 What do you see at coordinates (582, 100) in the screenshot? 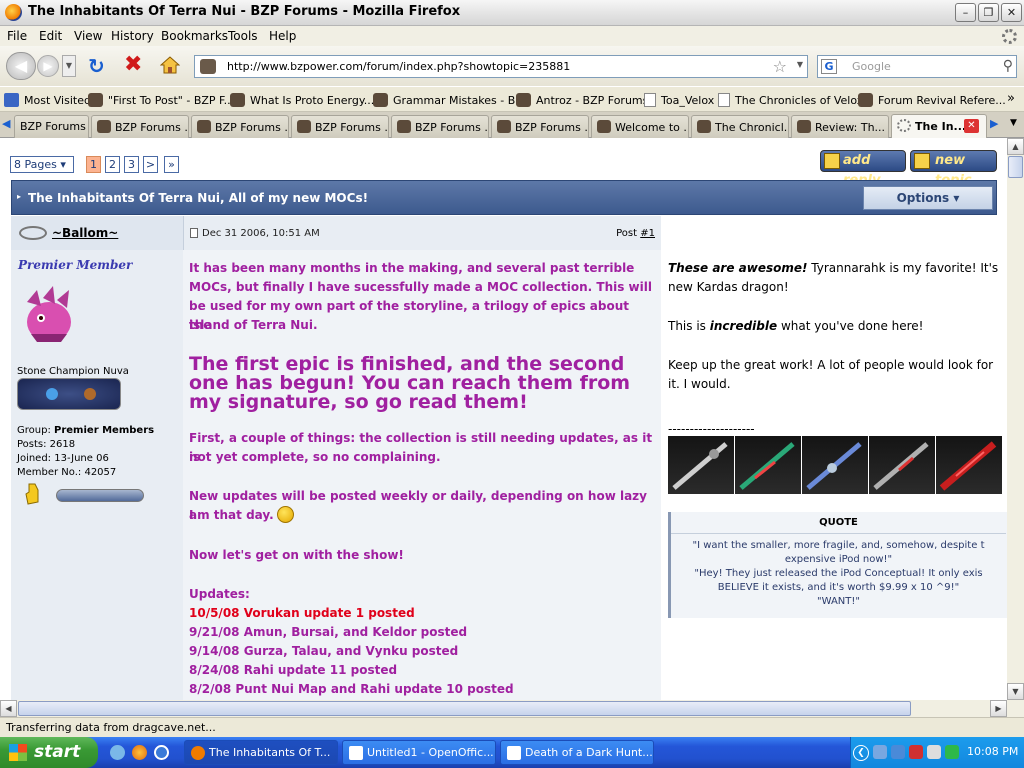
I see `bookmark-item: Antroz - BZP Forums` at bounding box center [582, 100].